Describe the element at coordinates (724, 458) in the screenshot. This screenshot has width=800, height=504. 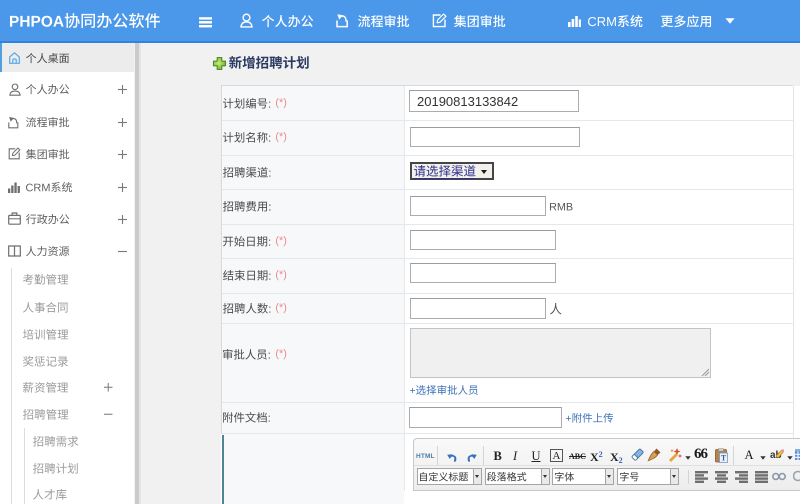
I see `svg-text: T` at that location.